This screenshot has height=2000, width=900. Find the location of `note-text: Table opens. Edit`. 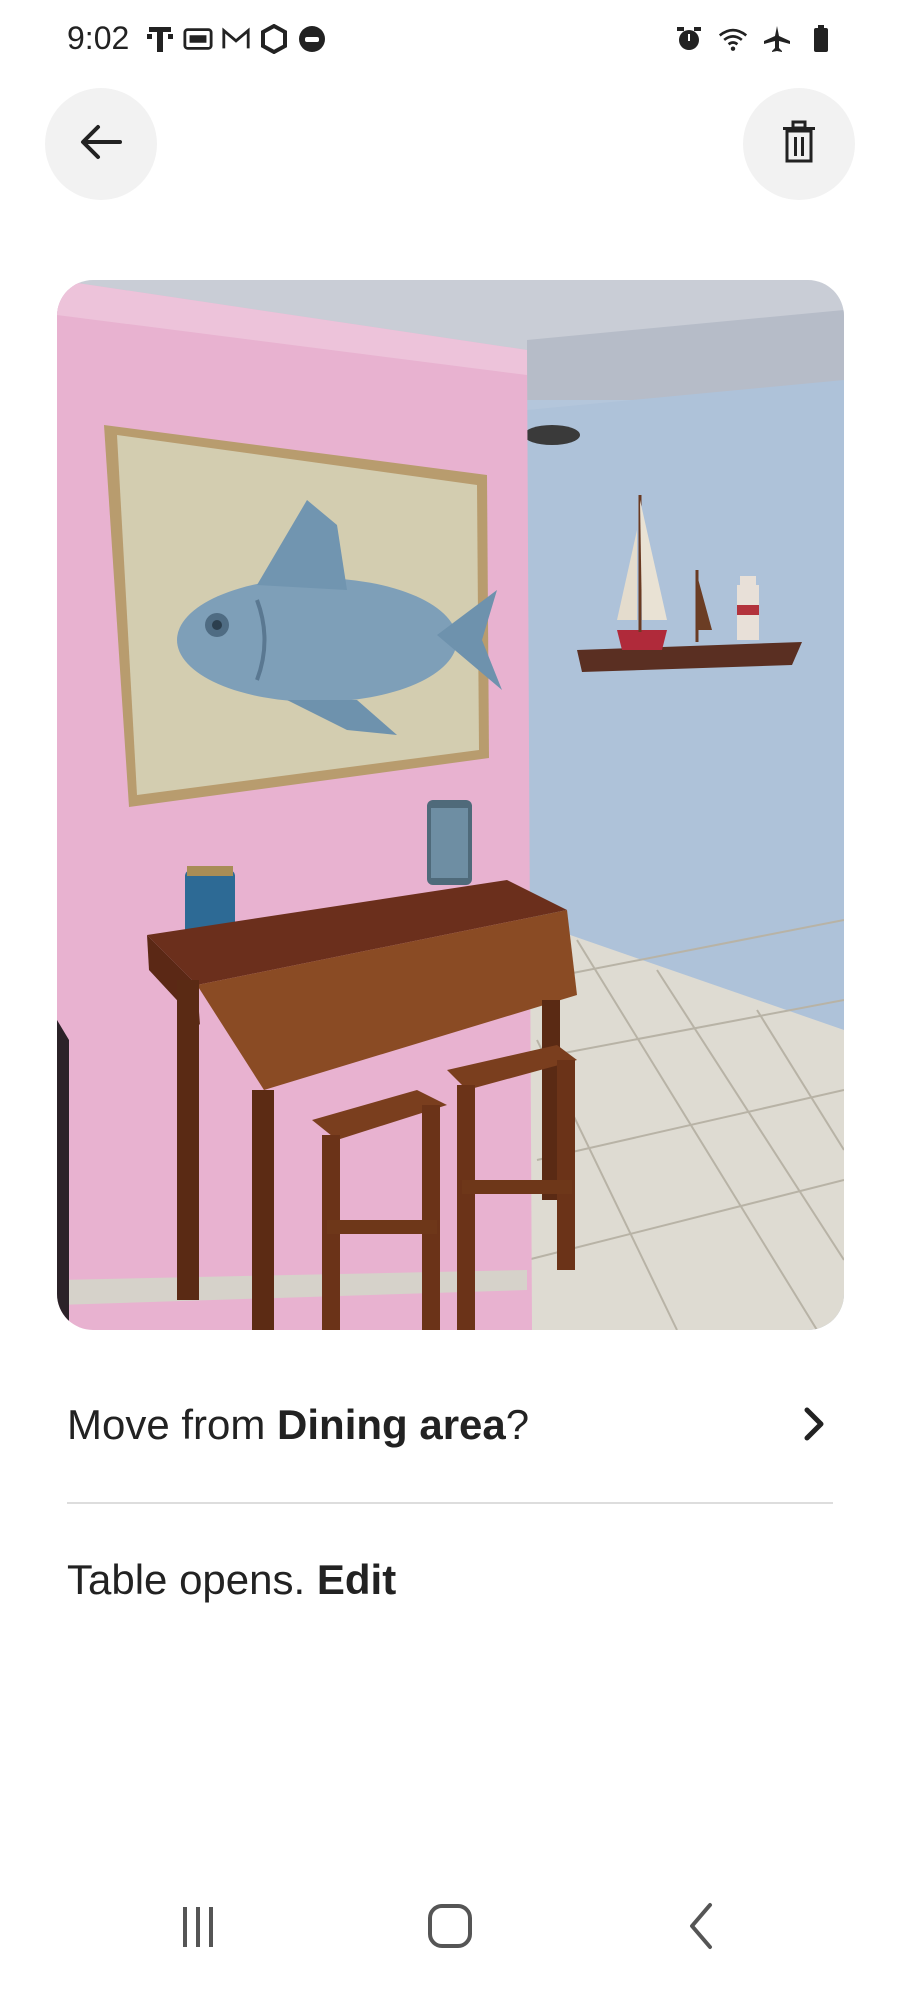

note-text: Table opens. Edit is located at coordinates (231, 1580).